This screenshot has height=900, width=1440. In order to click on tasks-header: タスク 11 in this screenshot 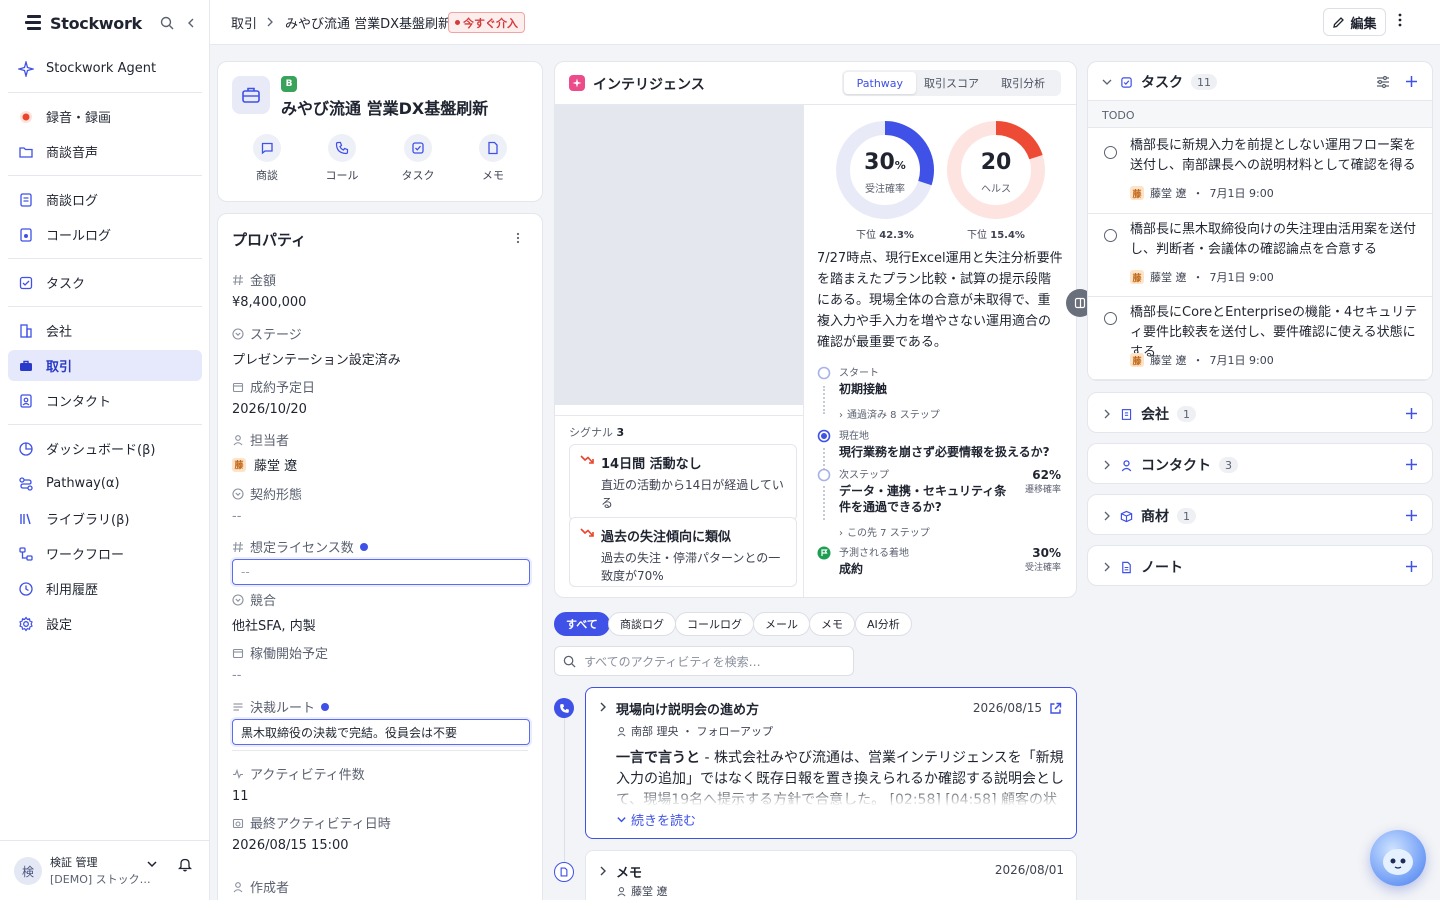, I will do `click(1159, 82)`.